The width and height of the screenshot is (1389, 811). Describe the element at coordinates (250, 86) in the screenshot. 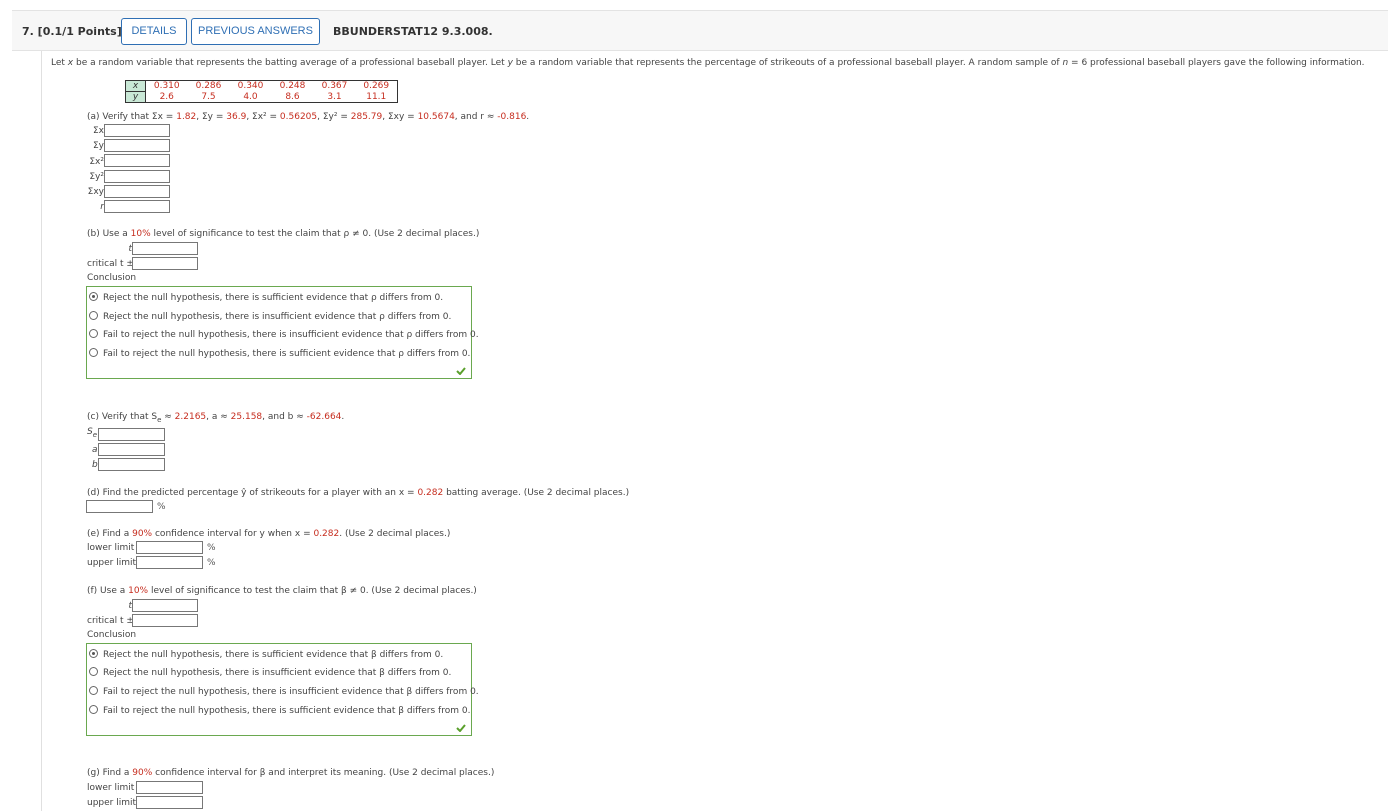

I see `table-cell: 0.340` at that location.